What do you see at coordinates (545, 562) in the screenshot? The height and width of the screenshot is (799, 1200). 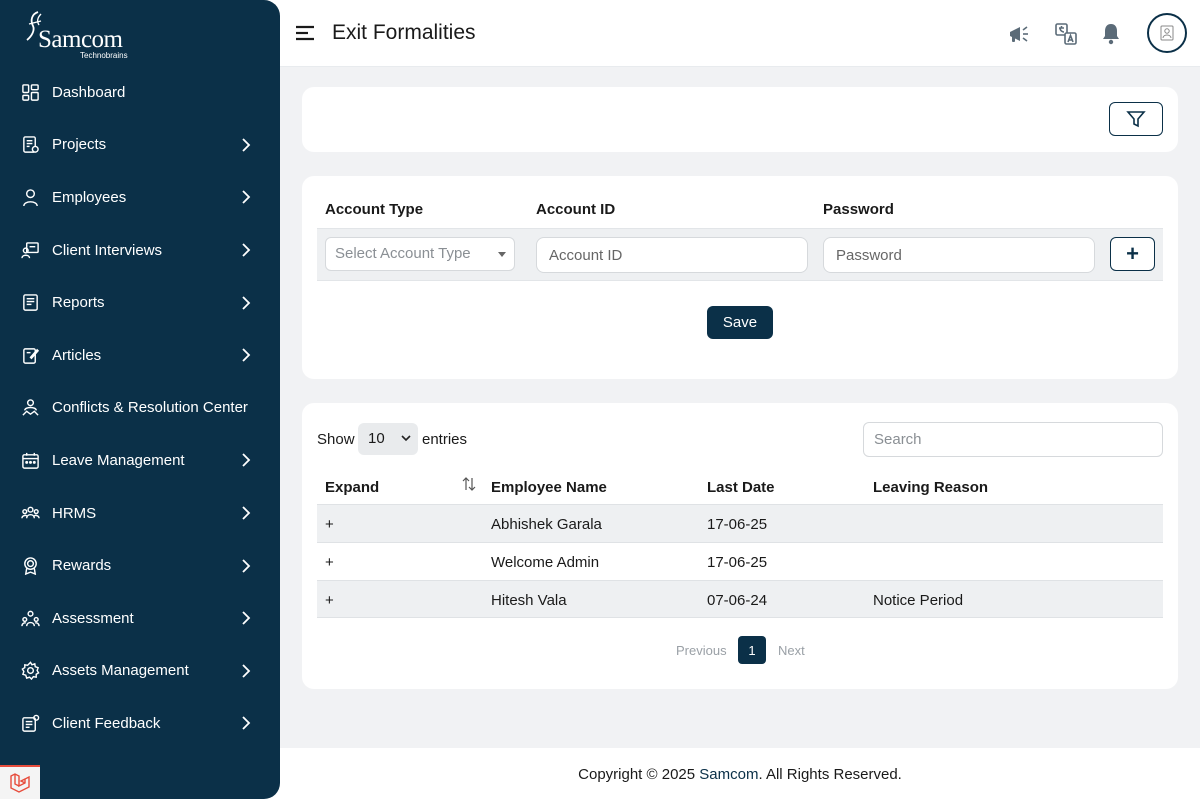 I see `employee-name-cell: Welcome Admin` at bounding box center [545, 562].